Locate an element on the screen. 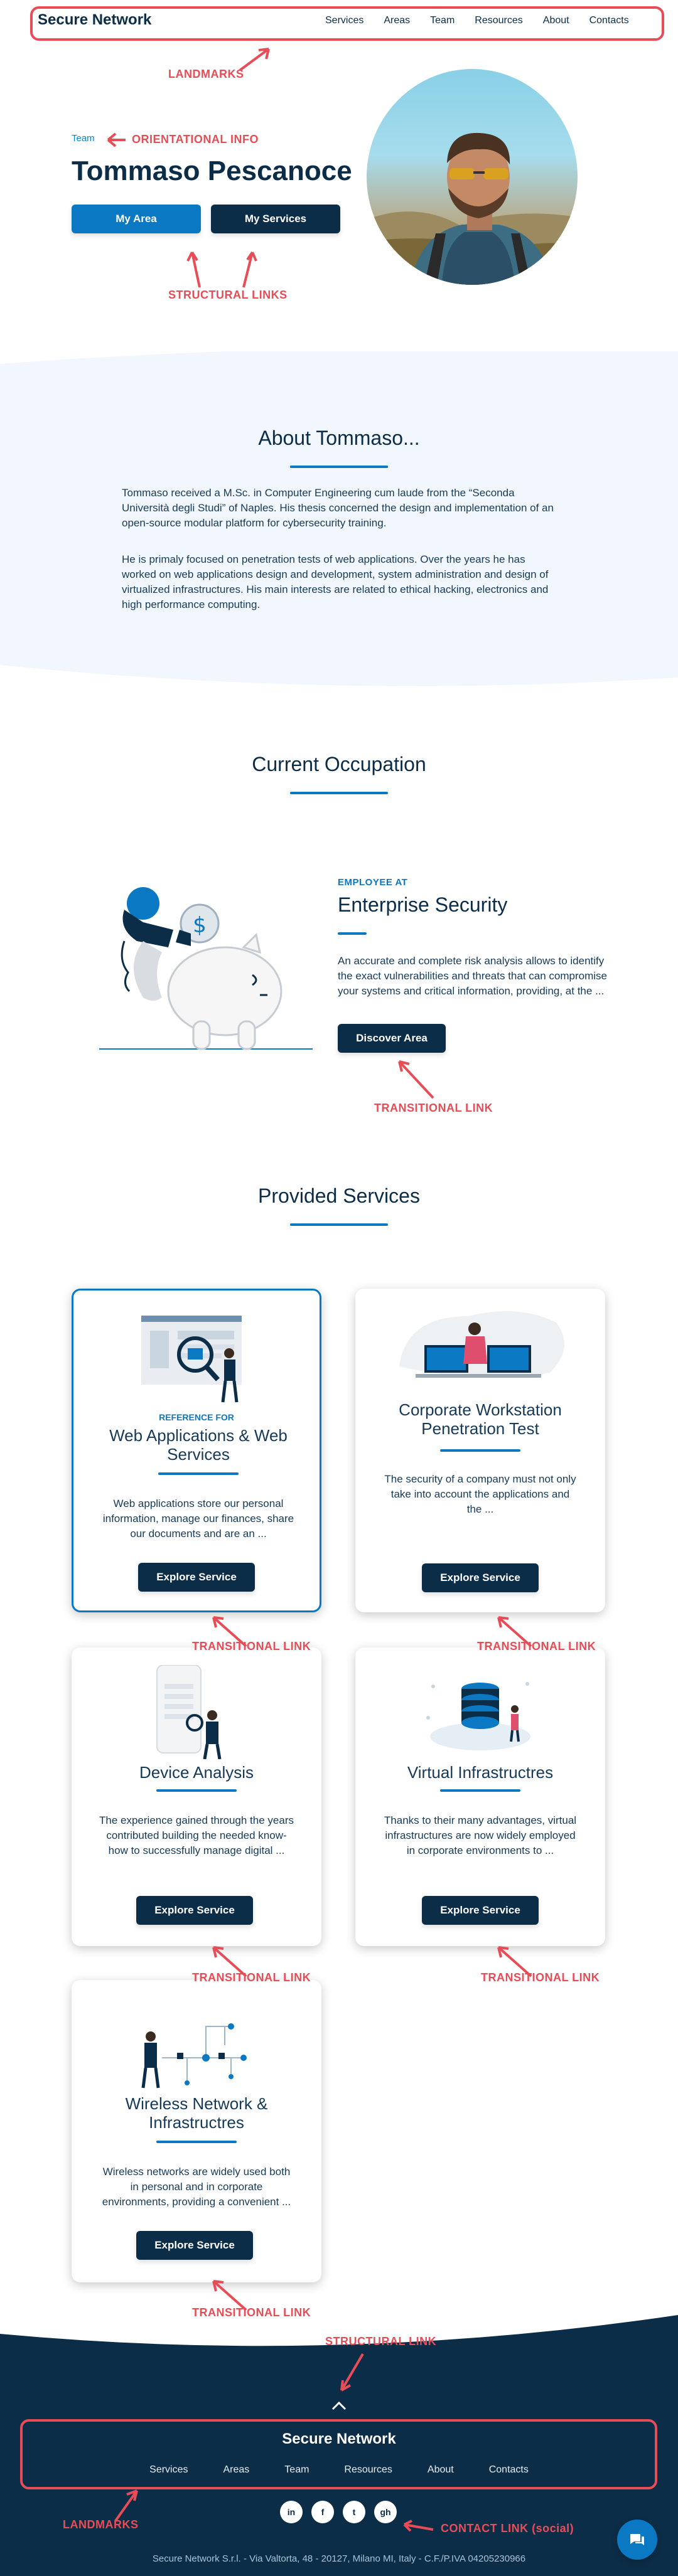 This screenshot has width=678, height=2576. chat-button is located at coordinates (637, 2540).